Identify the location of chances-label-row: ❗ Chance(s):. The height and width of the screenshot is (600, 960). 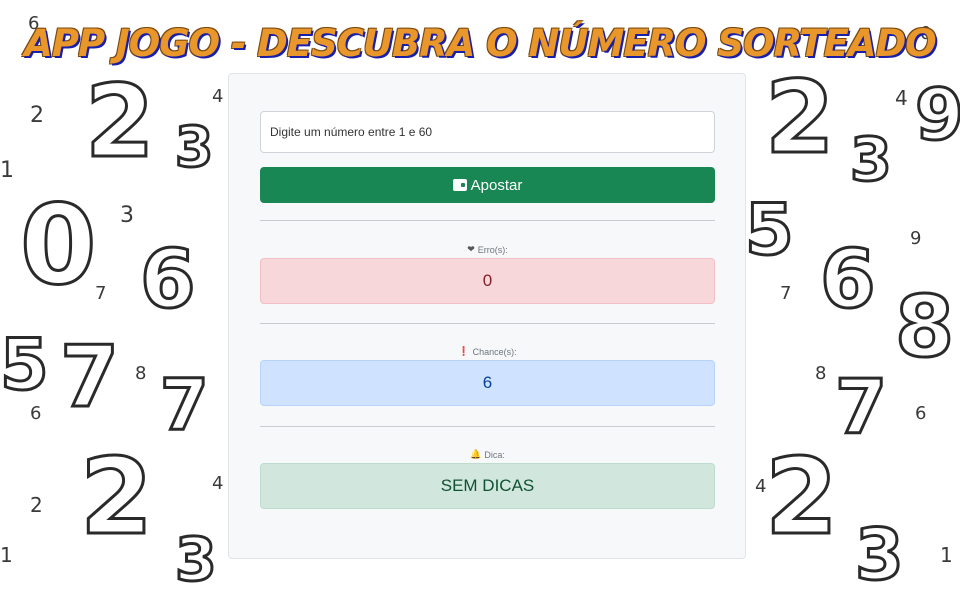
(487, 351).